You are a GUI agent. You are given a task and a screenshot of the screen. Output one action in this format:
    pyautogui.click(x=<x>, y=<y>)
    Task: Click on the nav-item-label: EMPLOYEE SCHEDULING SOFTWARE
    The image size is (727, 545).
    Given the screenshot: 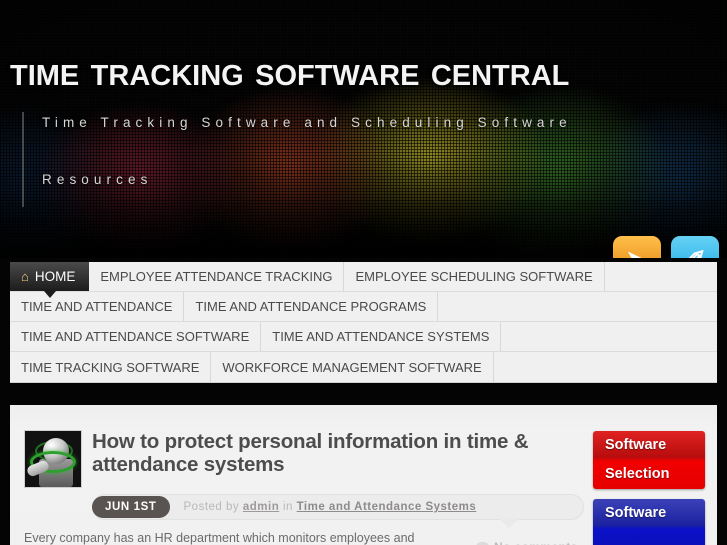 What is the action you would take?
    pyautogui.click(x=474, y=276)
    